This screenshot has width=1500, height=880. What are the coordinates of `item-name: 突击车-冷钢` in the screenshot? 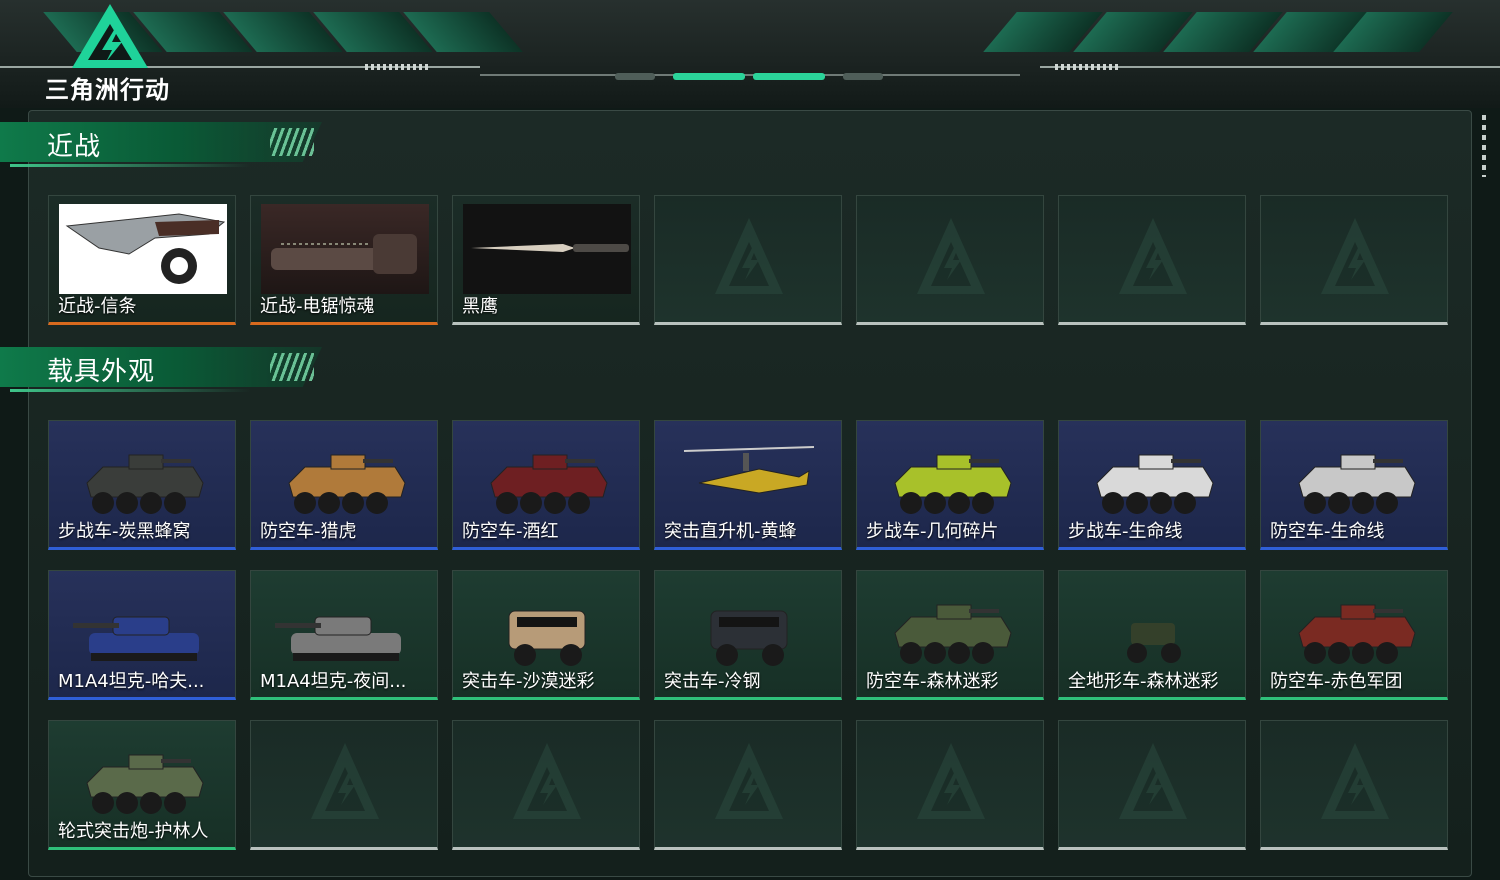 It's located at (712, 681).